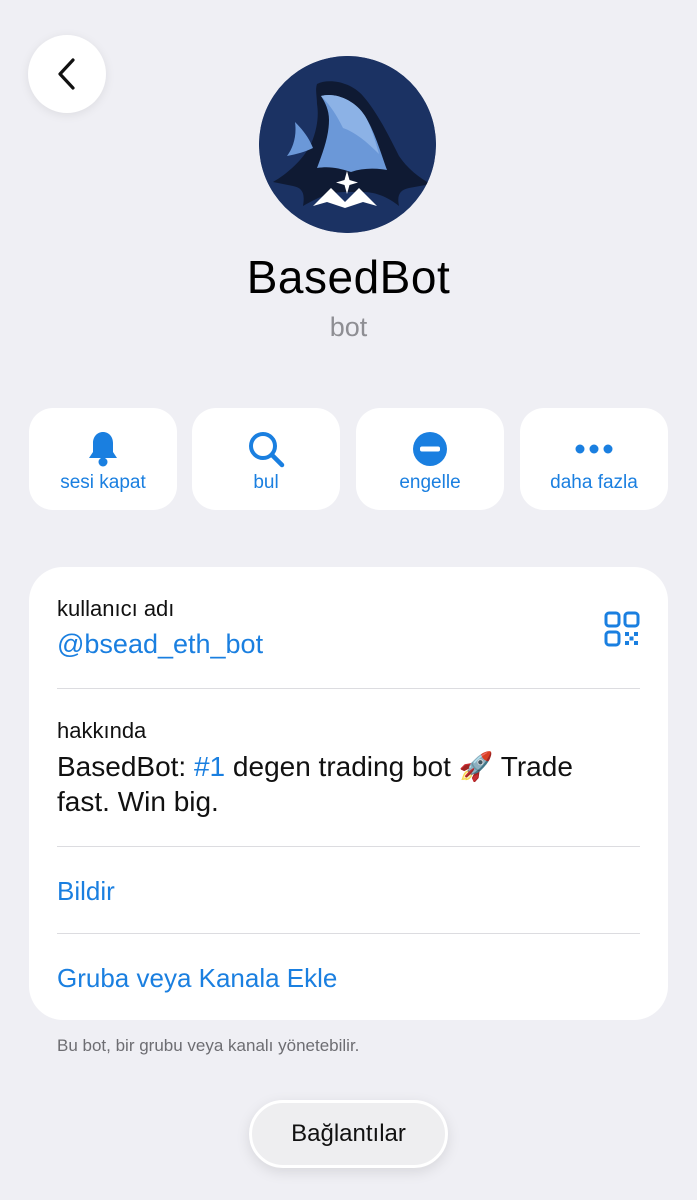  Describe the element at coordinates (266, 482) in the screenshot. I see `search-label: bul` at that location.